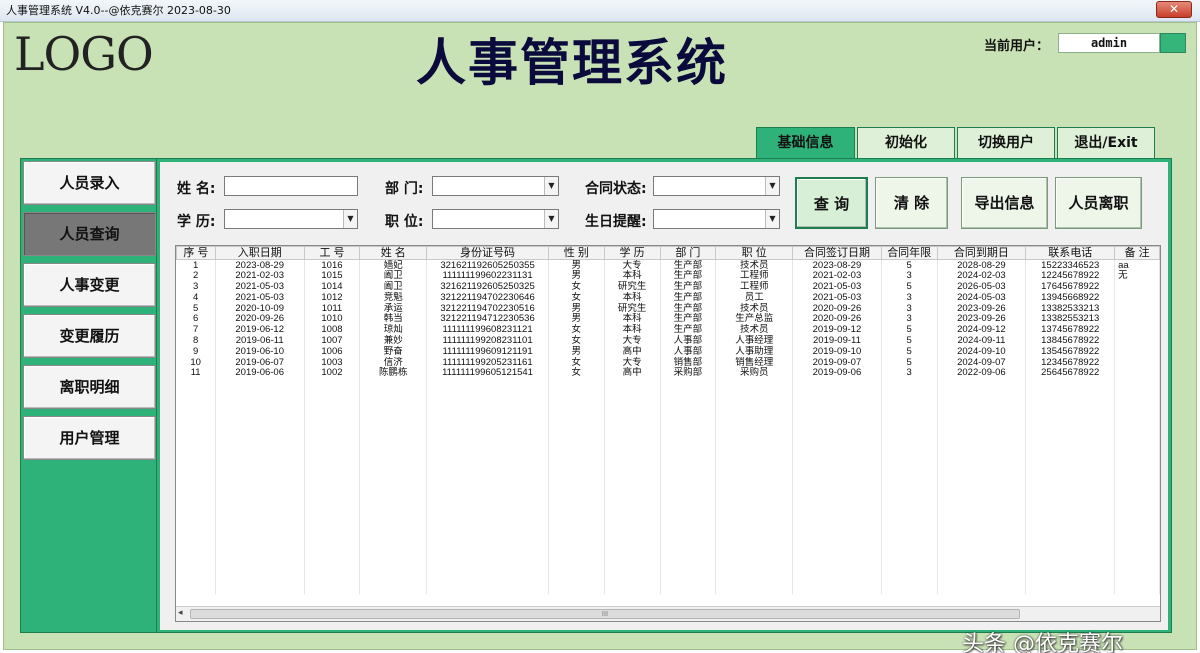  Describe the element at coordinates (1070, 253) in the screenshot. I see `column-header: 联系电话` at that location.